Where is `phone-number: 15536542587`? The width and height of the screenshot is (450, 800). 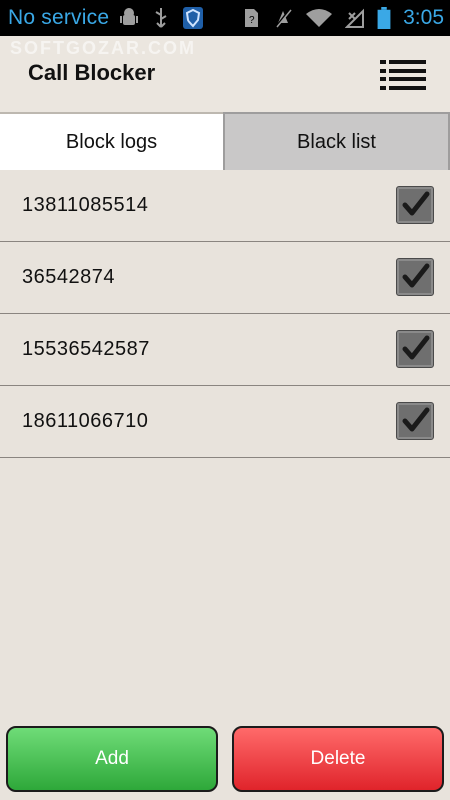
phone-number: 15536542587 is located at coordinates (86, 349).